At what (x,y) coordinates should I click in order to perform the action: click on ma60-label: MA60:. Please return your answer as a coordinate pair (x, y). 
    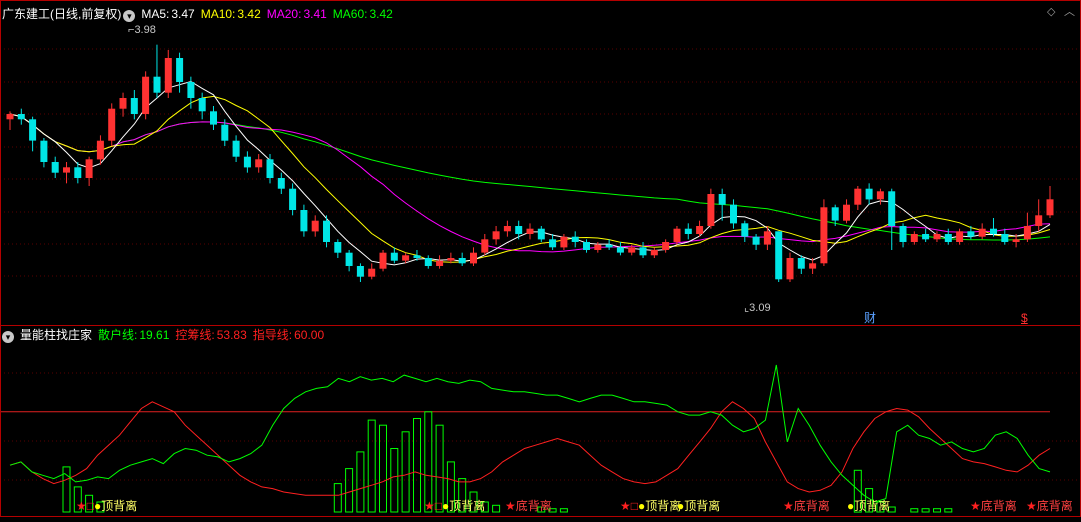
    Looking at the image, I should click on (350, 14).